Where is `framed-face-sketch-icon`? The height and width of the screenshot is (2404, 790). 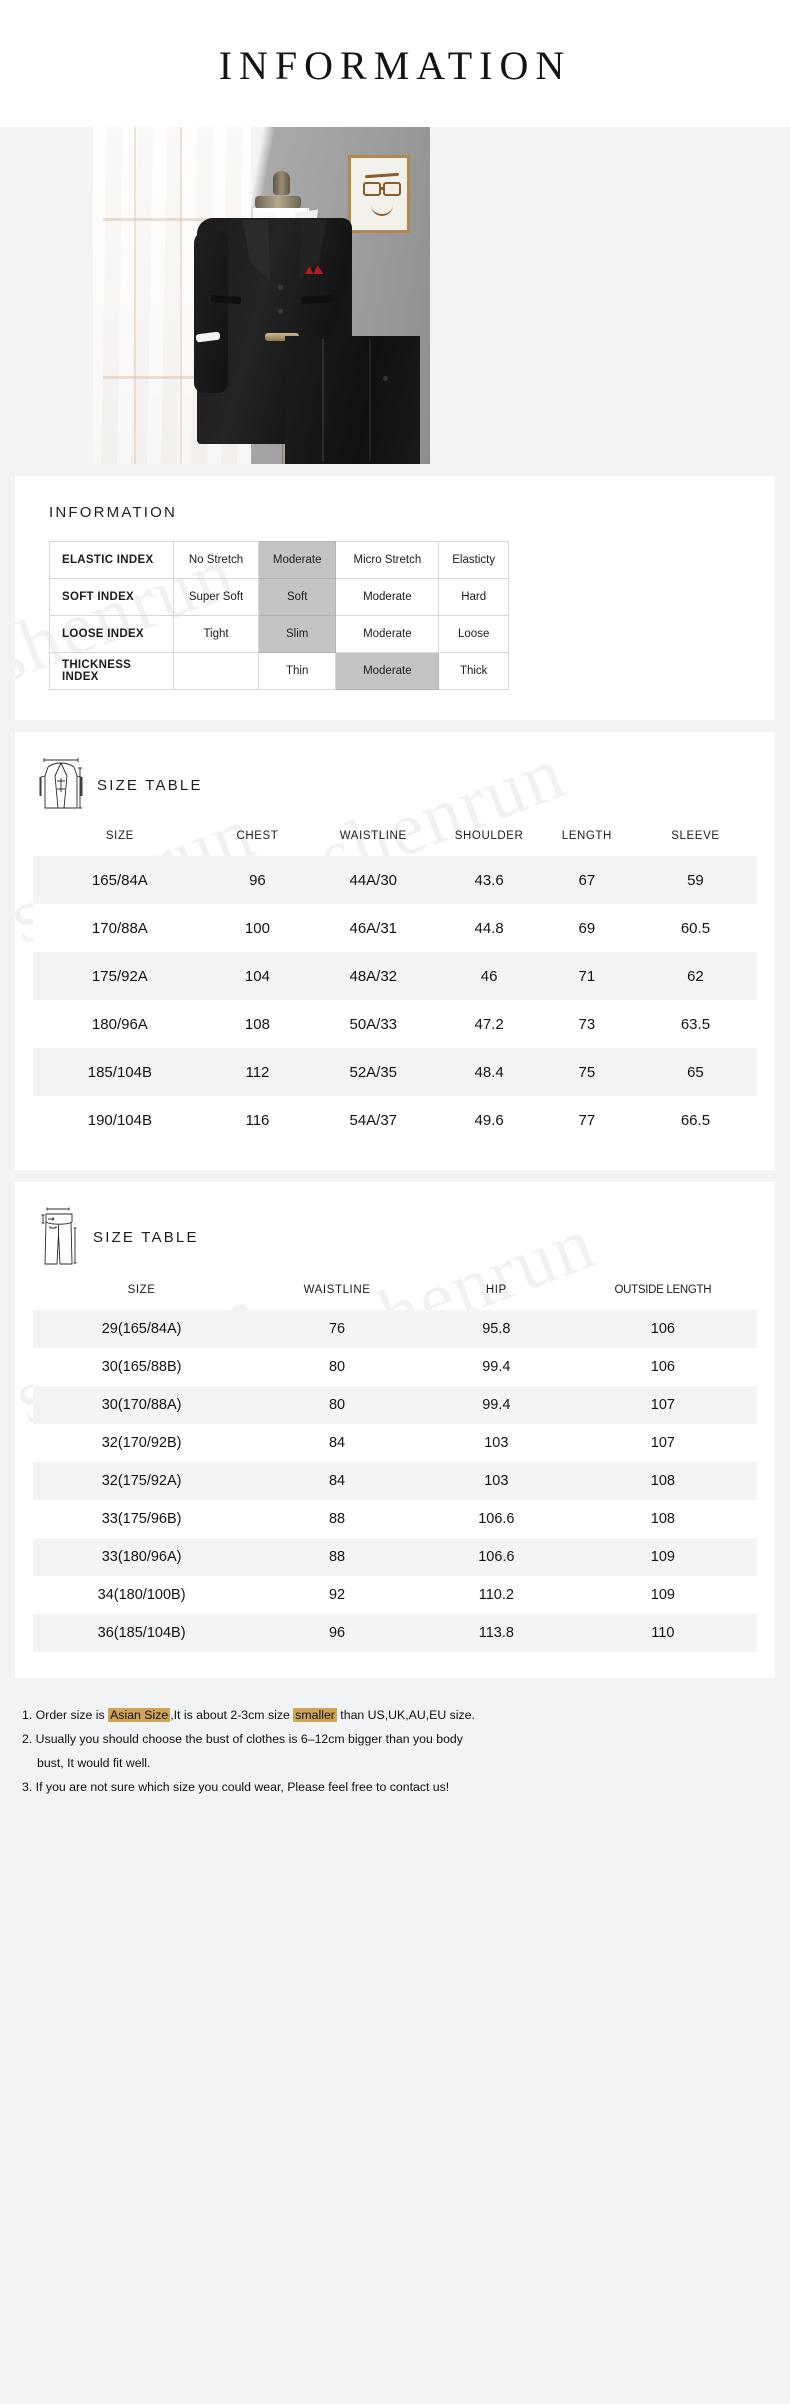 framed-face-sketch-icon is located at coordinates (380, 194).